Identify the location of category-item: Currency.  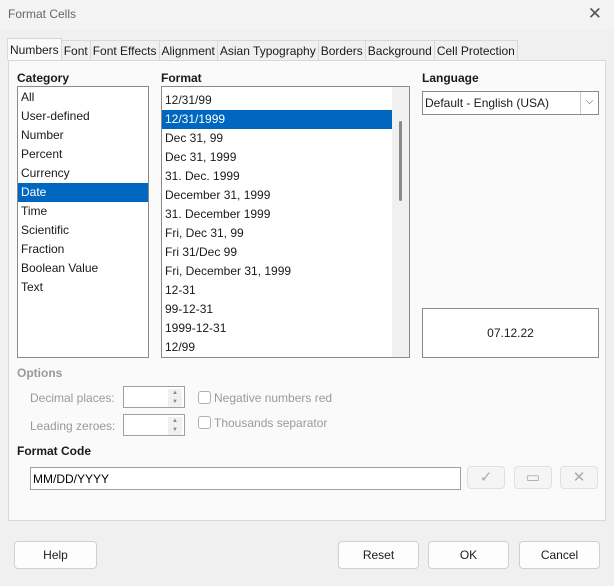
(83, 173).